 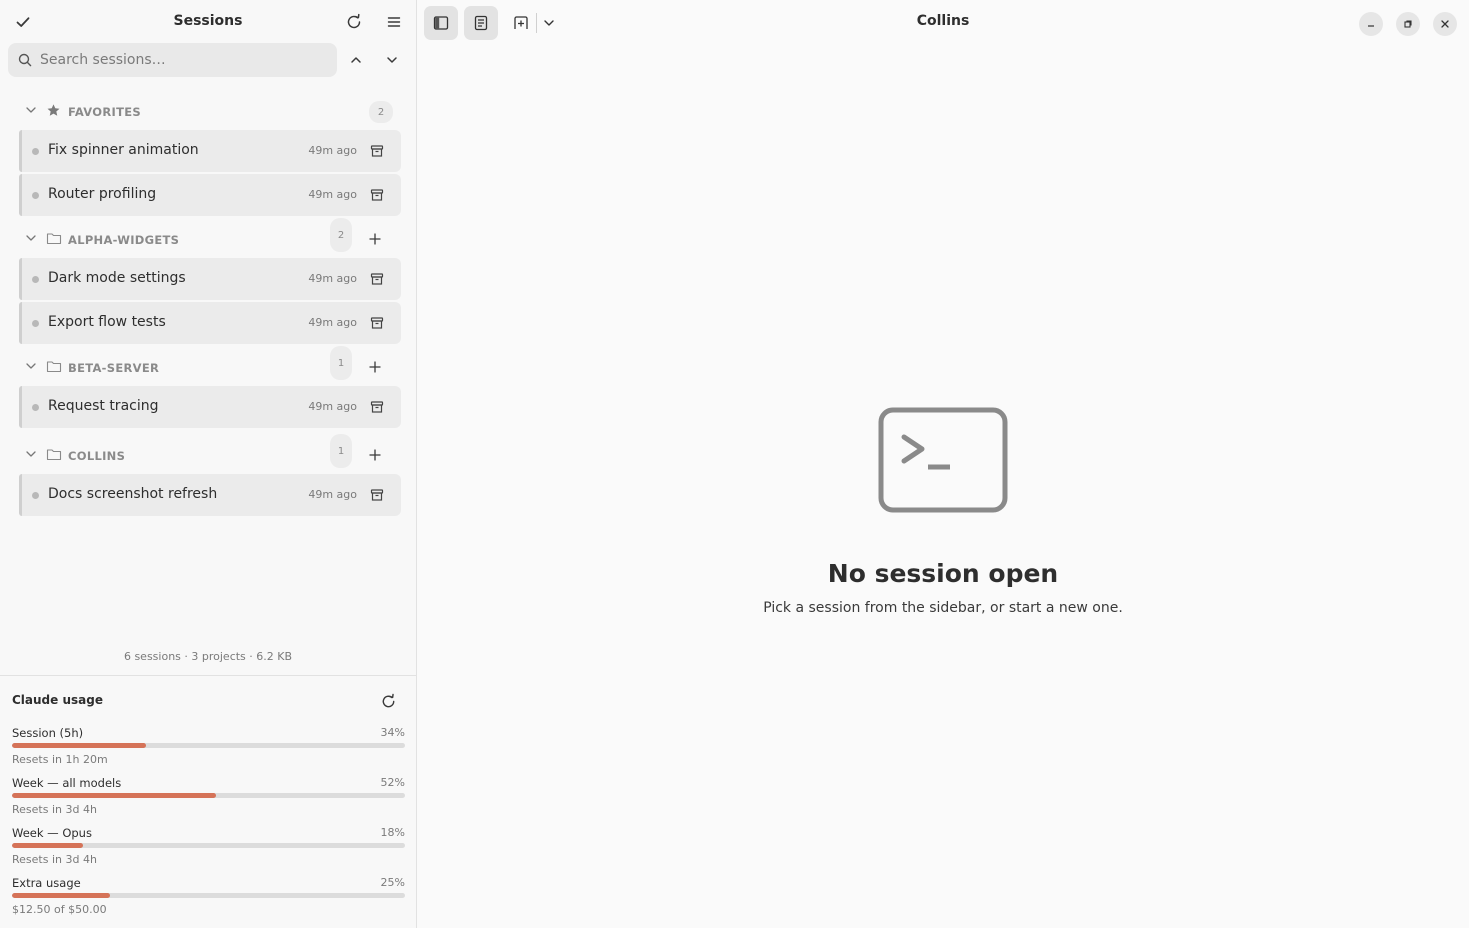 What do you see at coordinates (392, 732) in the screenshot?
I see `meter-percent: 34%` at bounding box center [392, 732].